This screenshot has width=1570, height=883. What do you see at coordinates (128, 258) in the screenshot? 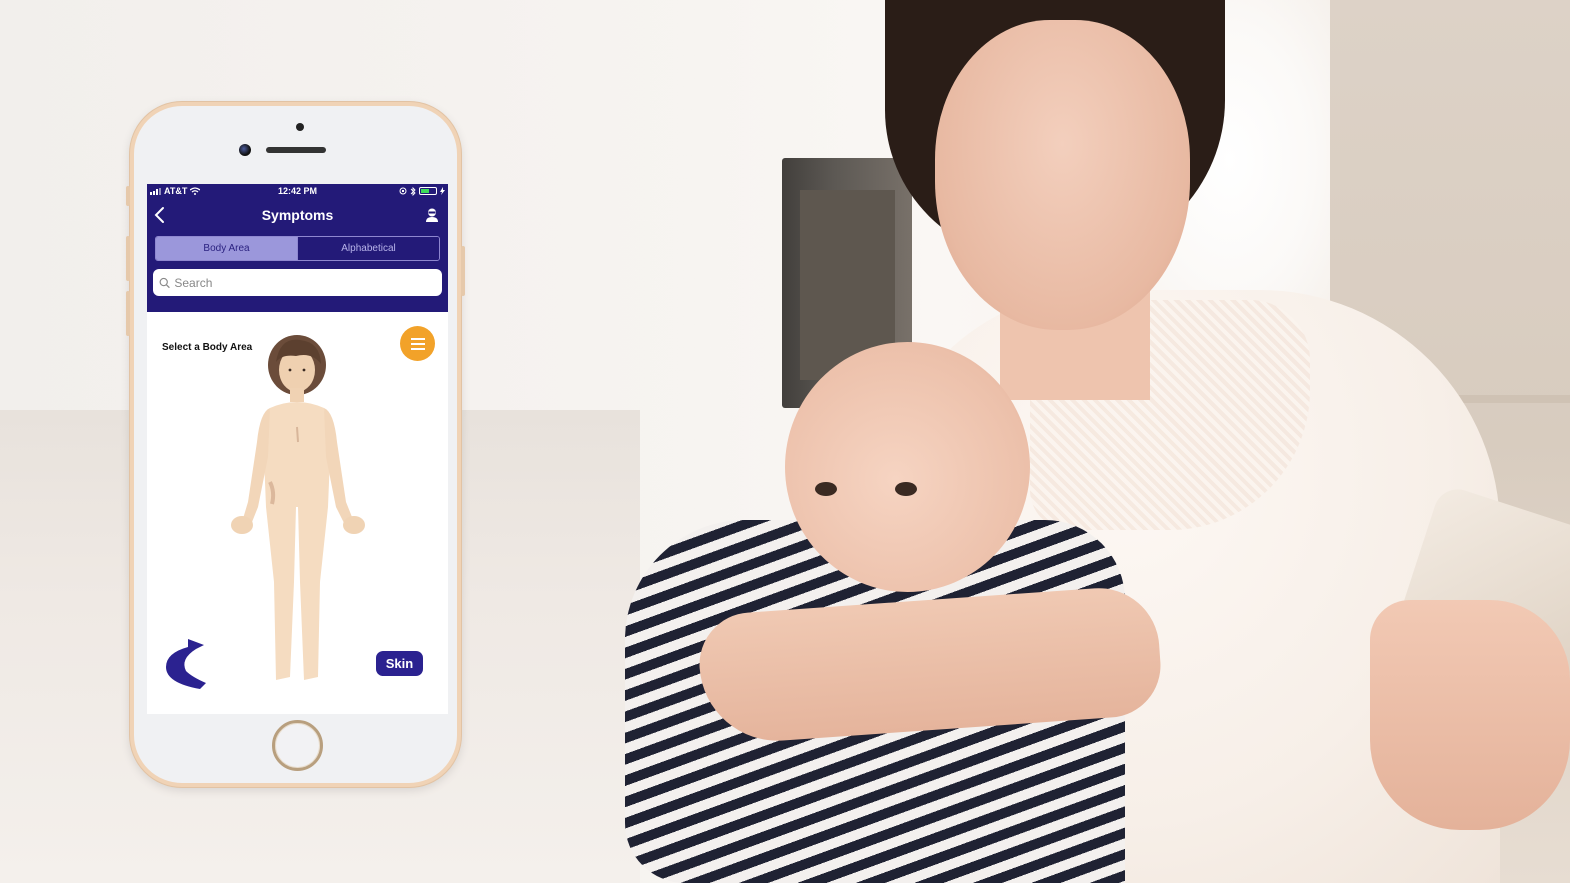
I see `volume-up-button` at bounding box center [128, 258].